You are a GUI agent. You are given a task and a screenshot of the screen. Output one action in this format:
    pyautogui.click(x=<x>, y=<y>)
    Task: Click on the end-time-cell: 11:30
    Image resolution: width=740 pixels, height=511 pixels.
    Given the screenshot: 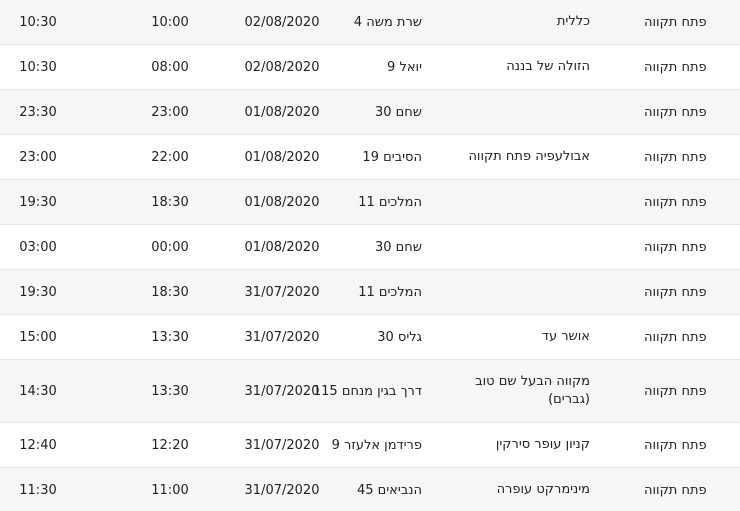 What is the action you would take?
    pyautogui.click(x=38, y=490)
    